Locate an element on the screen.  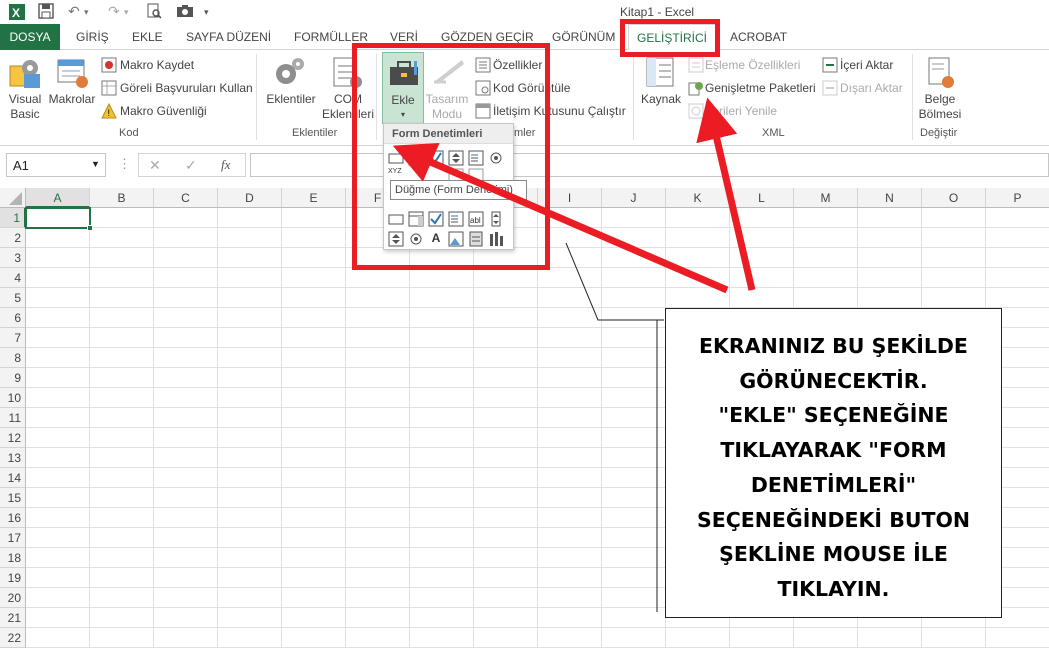
annotation-line: DENETİMLERİ" is located at coordinates (833, 484).